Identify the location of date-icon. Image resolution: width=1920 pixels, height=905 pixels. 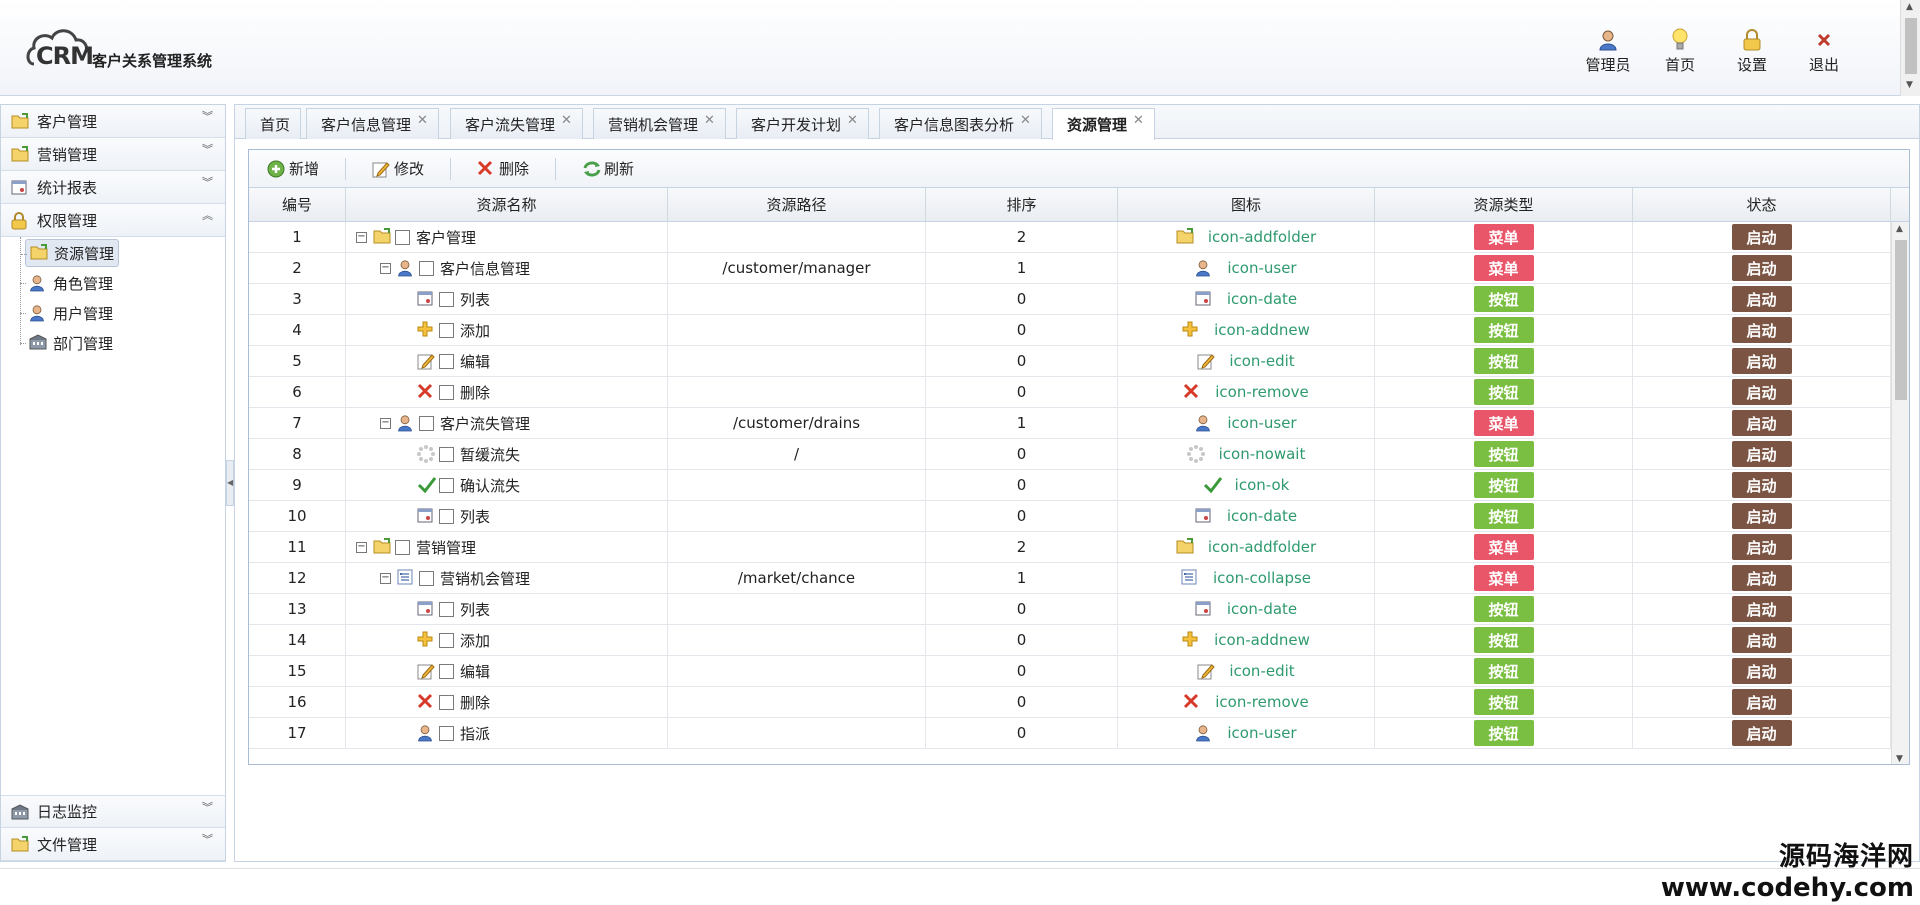
(426, 609).